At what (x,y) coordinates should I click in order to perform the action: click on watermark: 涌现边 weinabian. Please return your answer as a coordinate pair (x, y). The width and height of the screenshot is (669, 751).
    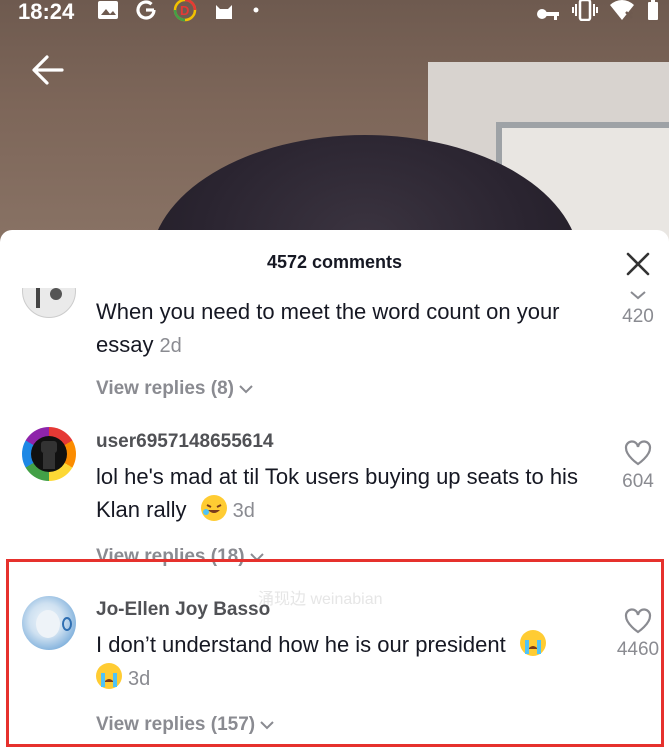
    Looking at the image, I should click on (320, 599).